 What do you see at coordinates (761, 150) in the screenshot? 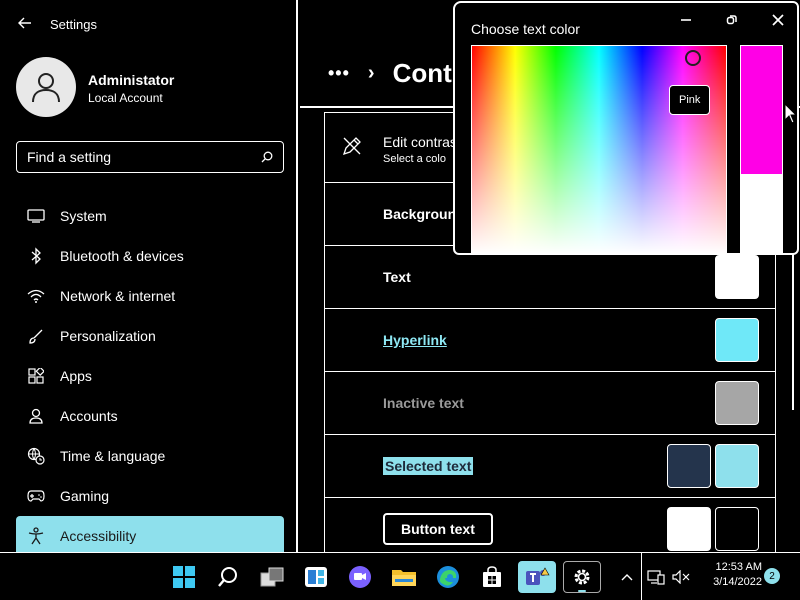
I see `value-slider` at bounding box center [761, 150].